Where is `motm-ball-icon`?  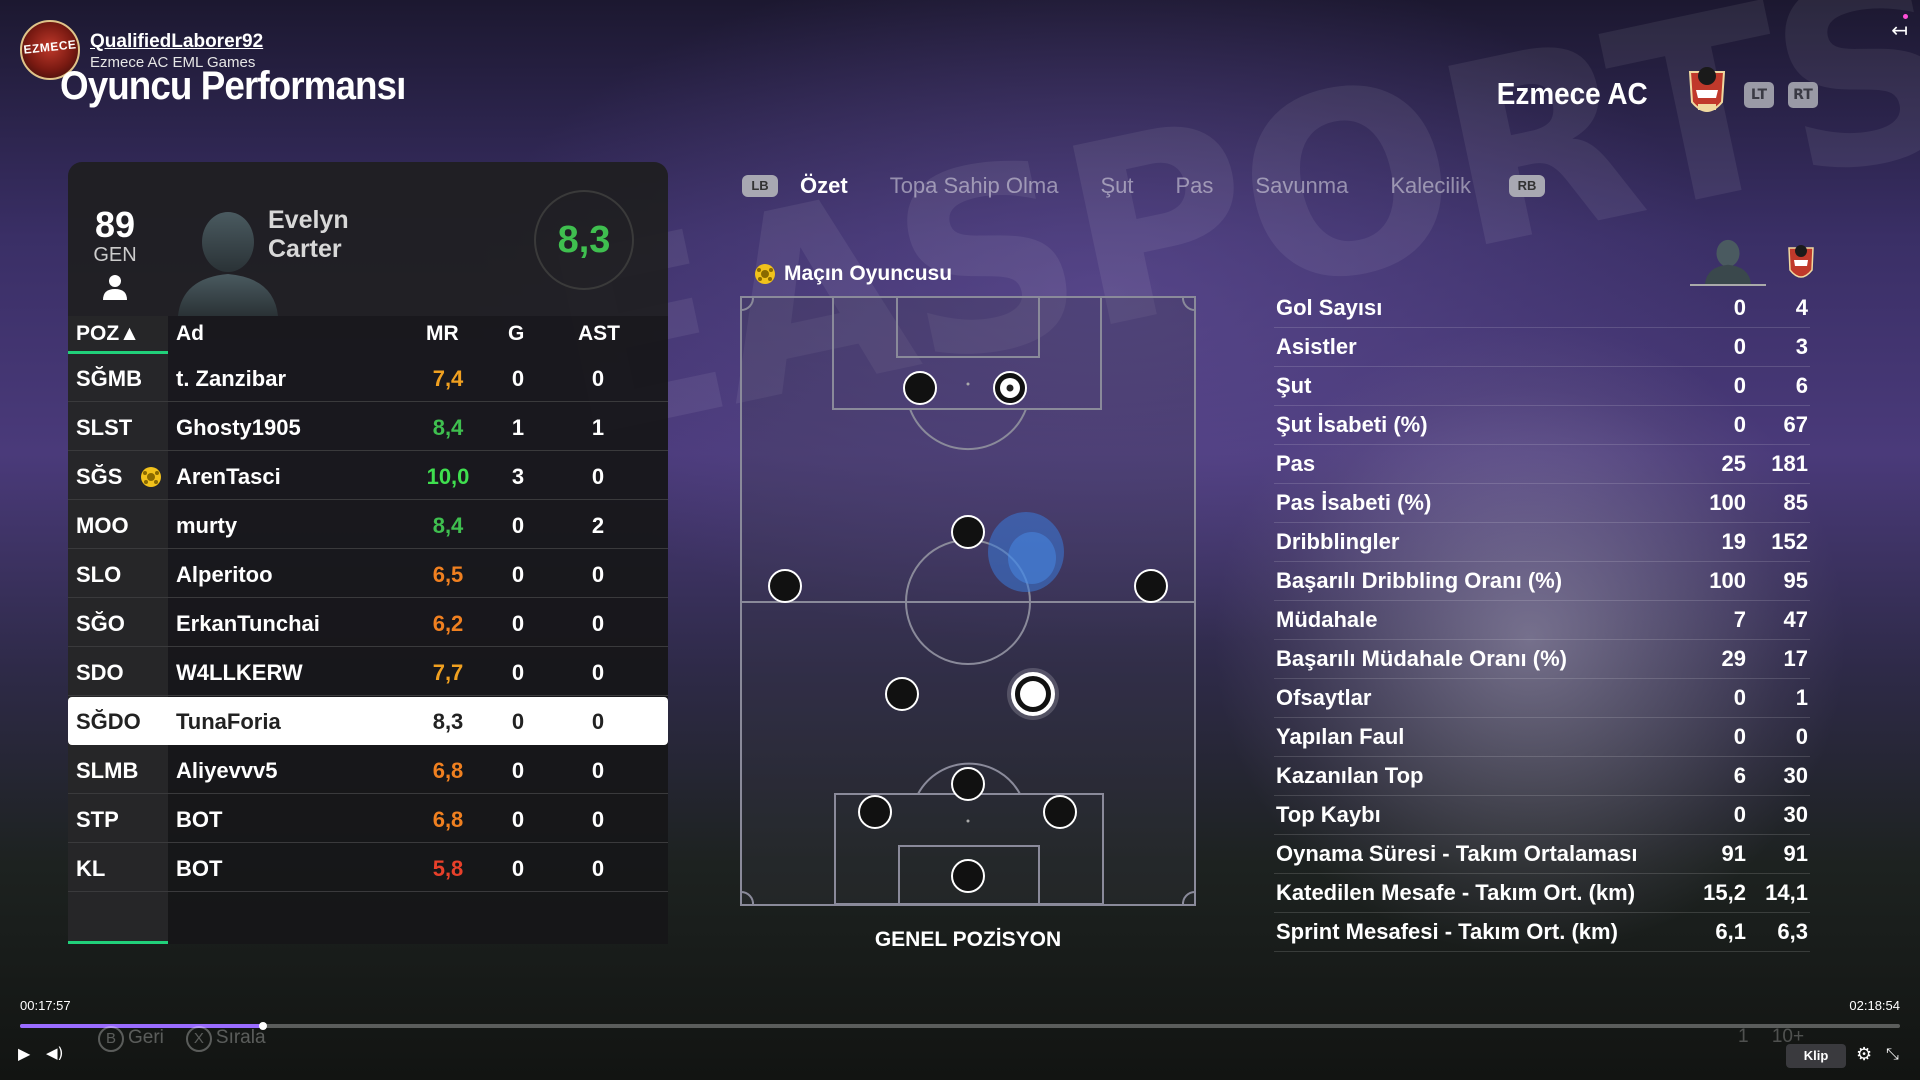
motm-ball-icon is located at coordinates (151, 477).